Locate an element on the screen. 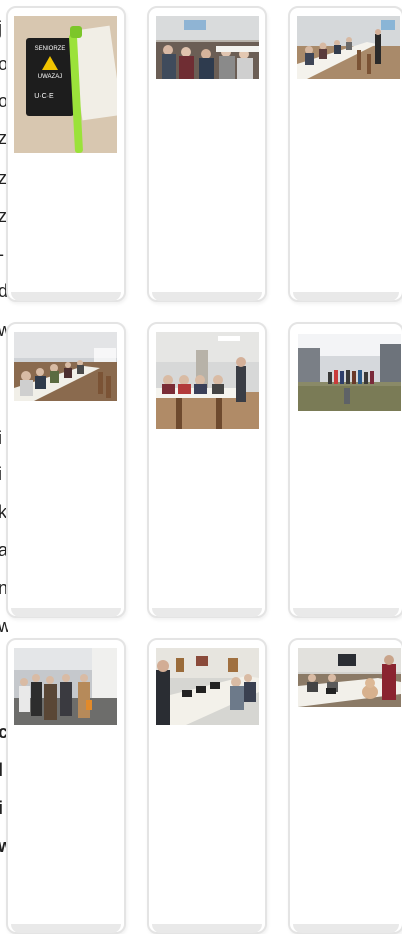  edge-letter: - is located at coordinates (2, 254).